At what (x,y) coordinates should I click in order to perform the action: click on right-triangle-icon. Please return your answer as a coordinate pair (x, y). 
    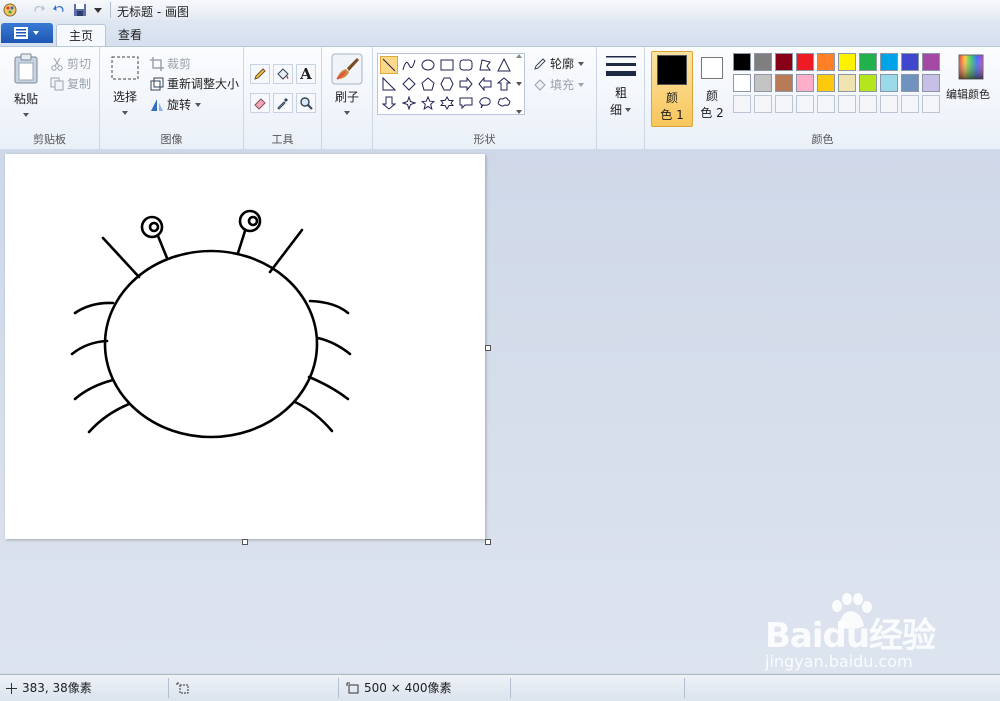
    Looking at the image, I should click on (389, 84).